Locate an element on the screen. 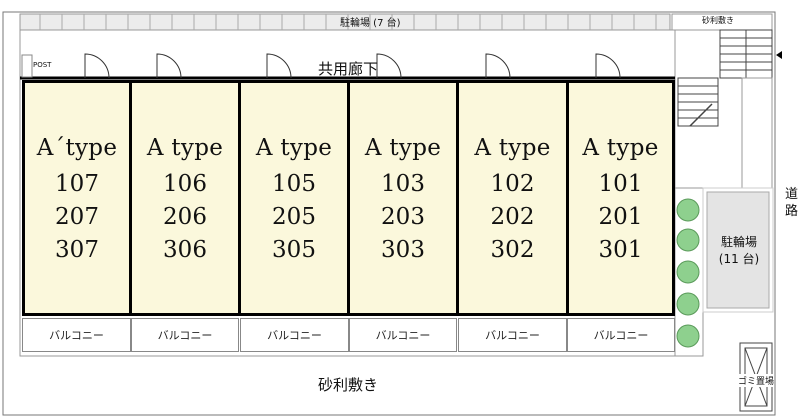 The width and height of the screenshot is (800, 418). side-wall is located at coordinates (757, 133).